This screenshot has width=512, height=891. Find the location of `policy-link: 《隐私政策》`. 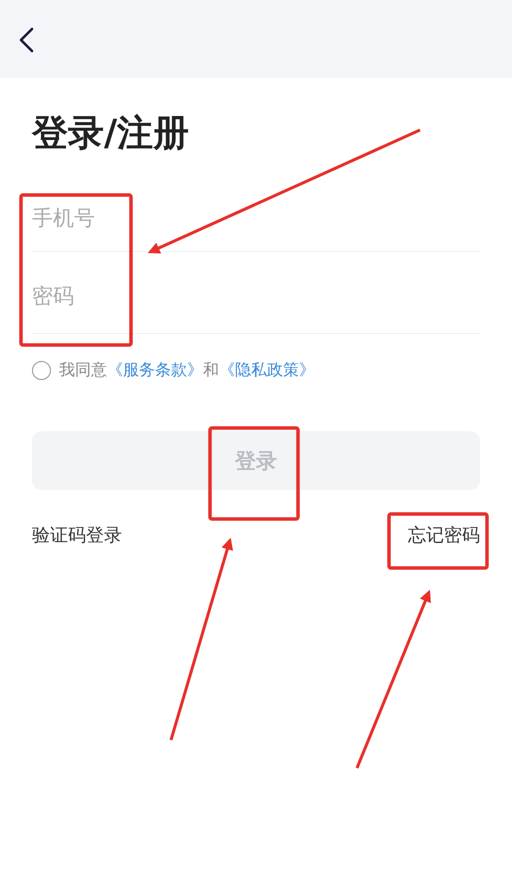

policy-link: 《隐私政策》 is located at coordinates (267, 369).